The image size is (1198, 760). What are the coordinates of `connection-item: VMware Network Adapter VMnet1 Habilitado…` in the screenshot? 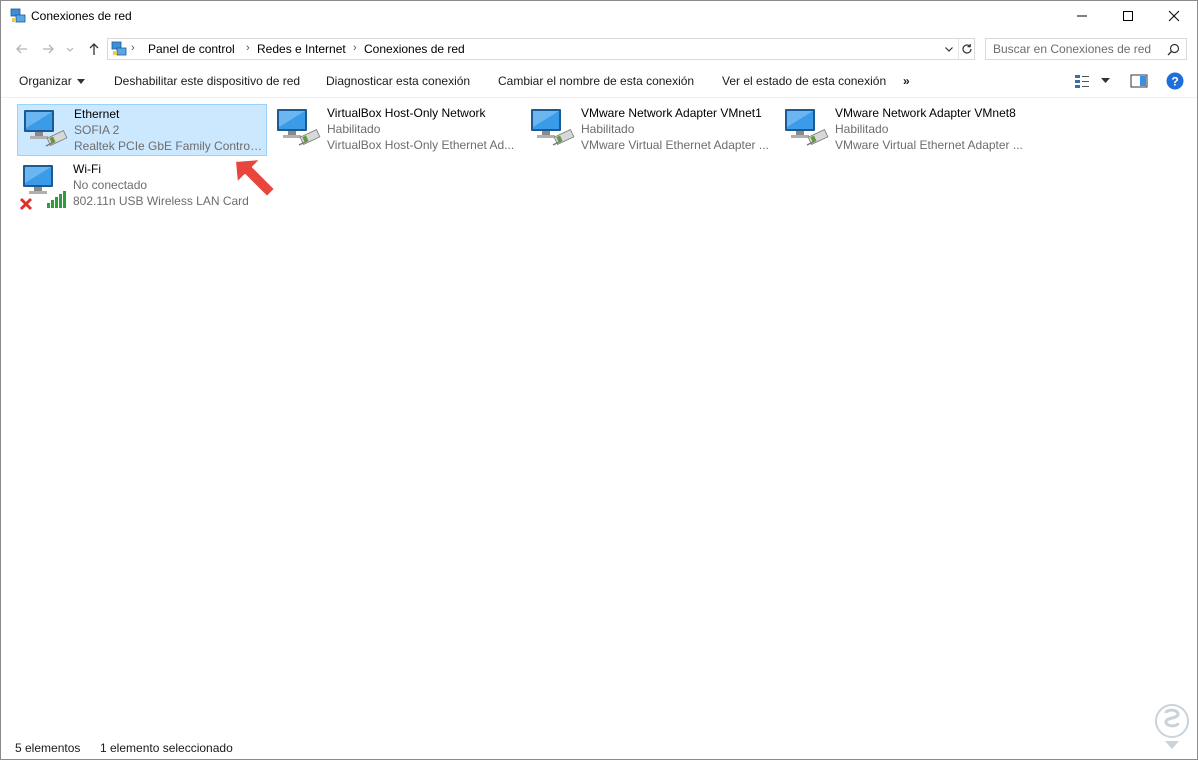 It's located at (650, 130).